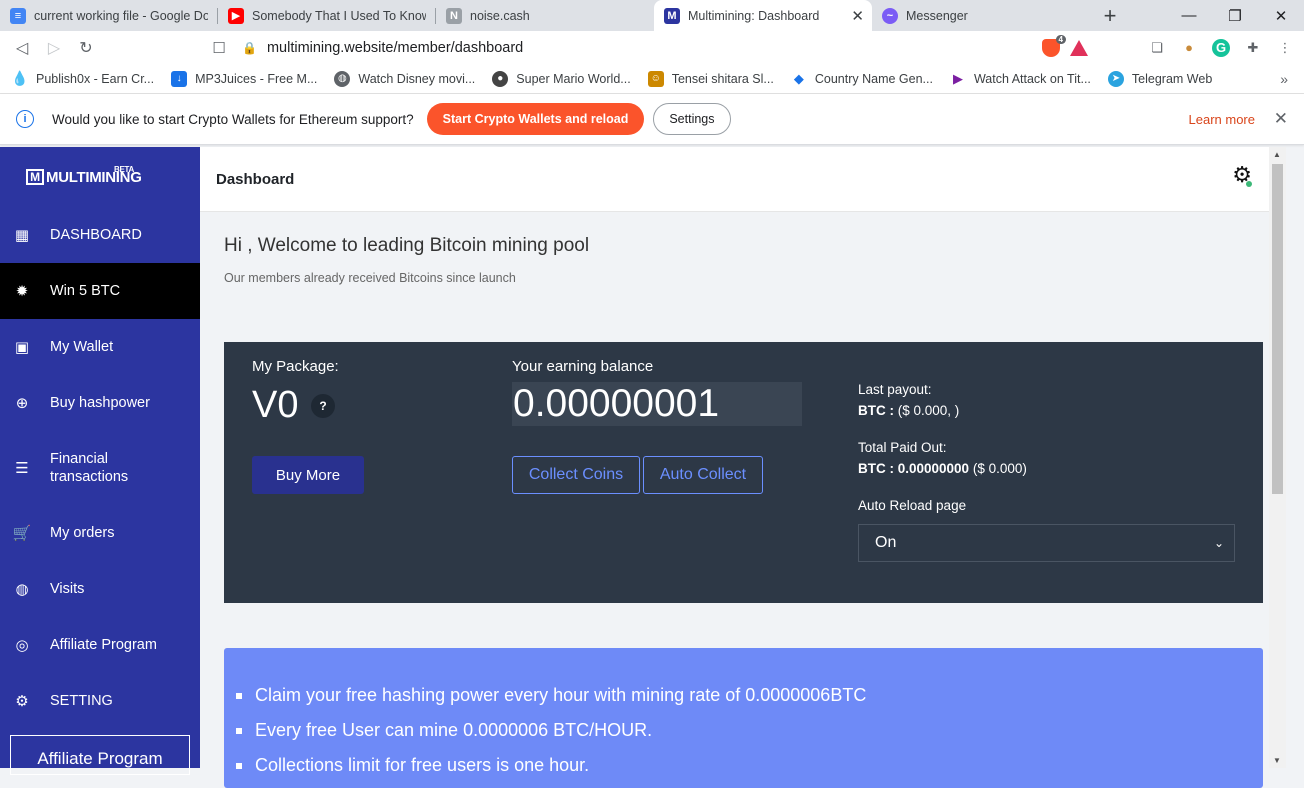 This screenshot has width=1304, height=788. I want to click on tab-title: noise.cash, so click(500, 15).